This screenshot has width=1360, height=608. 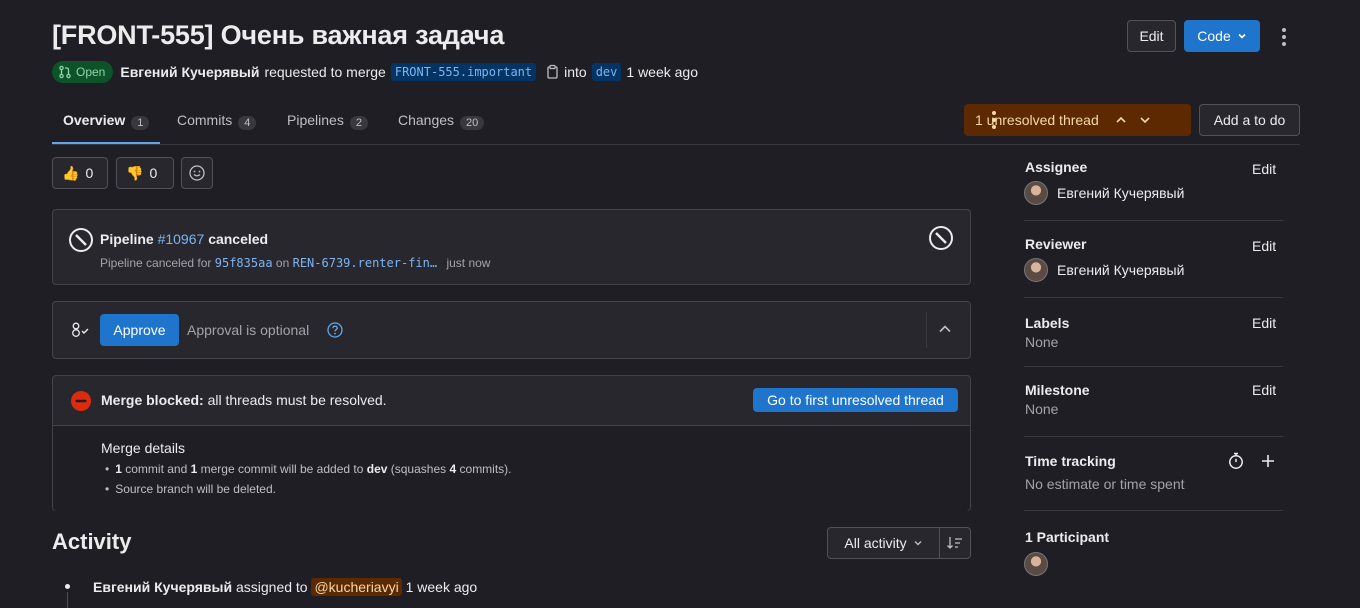 I want to click on status-badge: Open, so click(x=83, y=72).